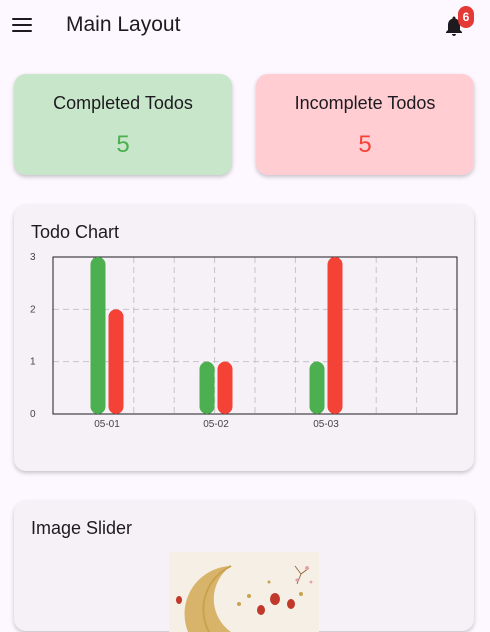 The width and height of the screenshot is (490, 632). What do you see at coordinates (123, 124) in the screenshot?
I see `completed-todos-card: Completed Todos 5` at bounding box center [123, 124].